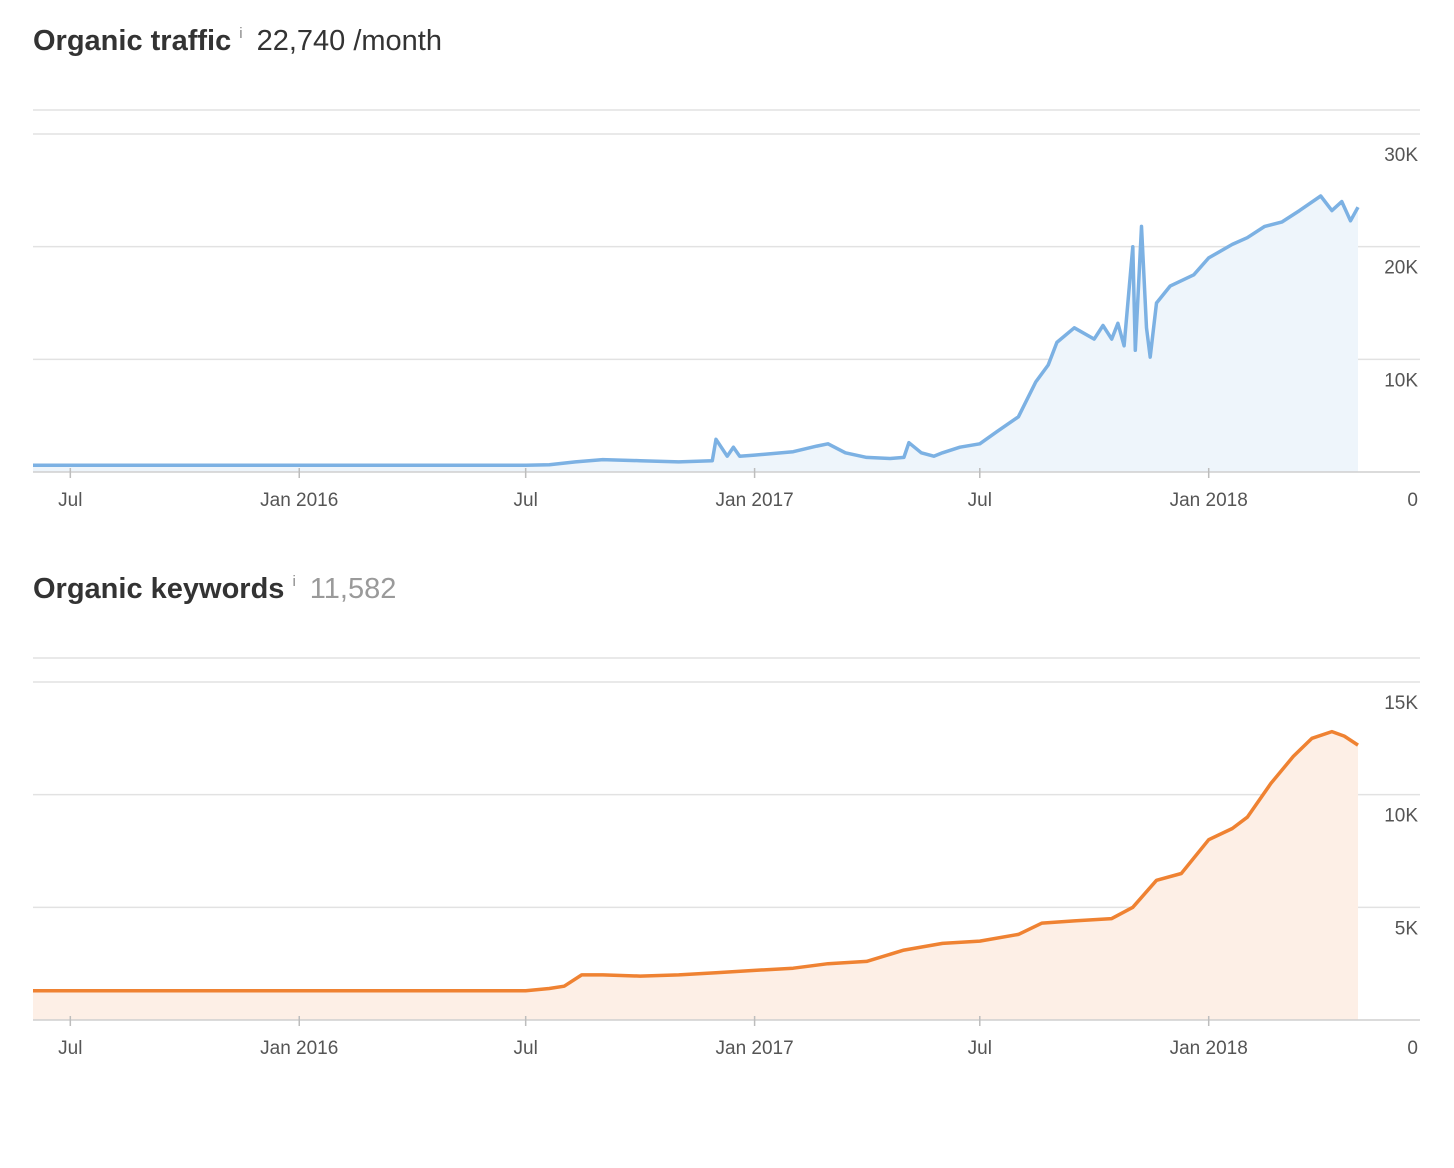  I want to click on organic-keywords-title: Organic keywords, so click(159, 589).